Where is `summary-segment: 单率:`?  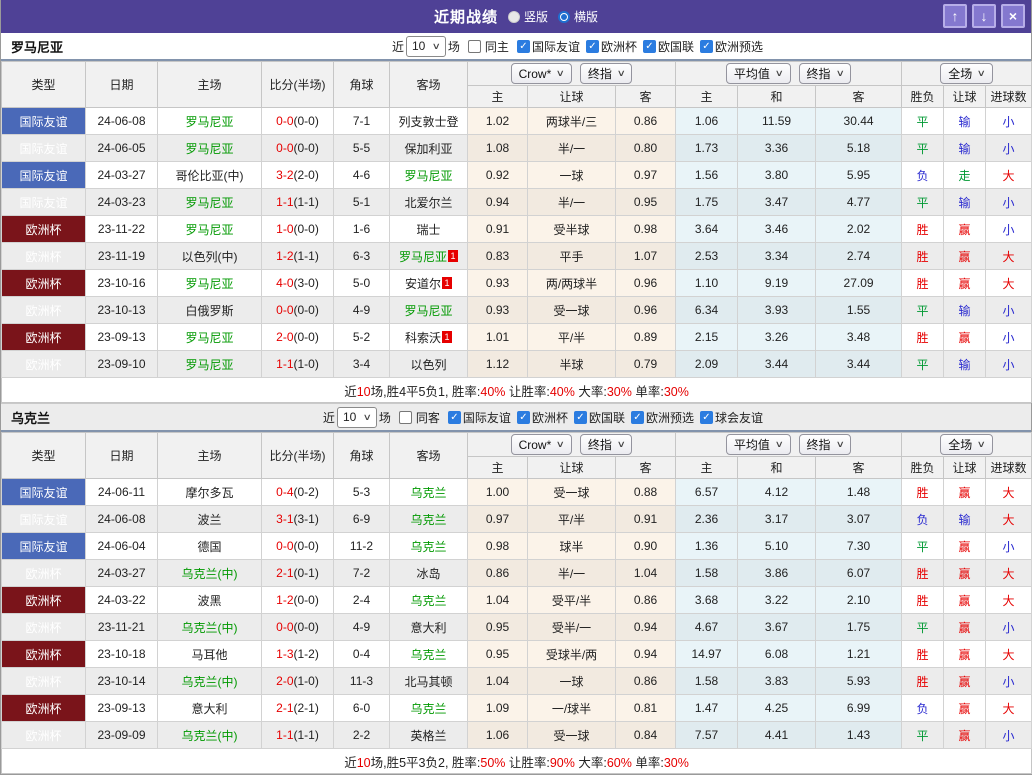 summary-segment: 单率: is located at coordinates (647, 391).